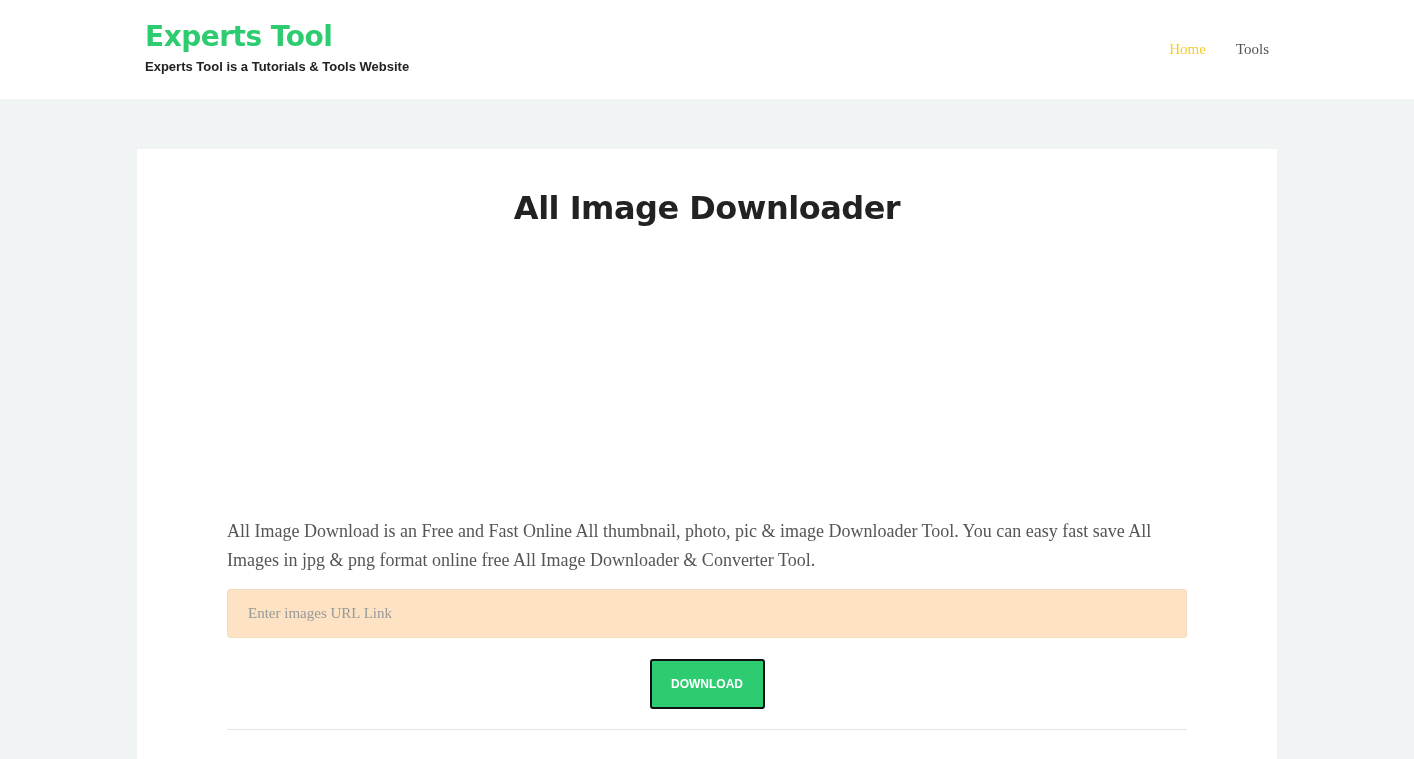 The height and width of the screenshot is (759, 1414). I want to click on site-title: Experts Tool, so click(277, 36).